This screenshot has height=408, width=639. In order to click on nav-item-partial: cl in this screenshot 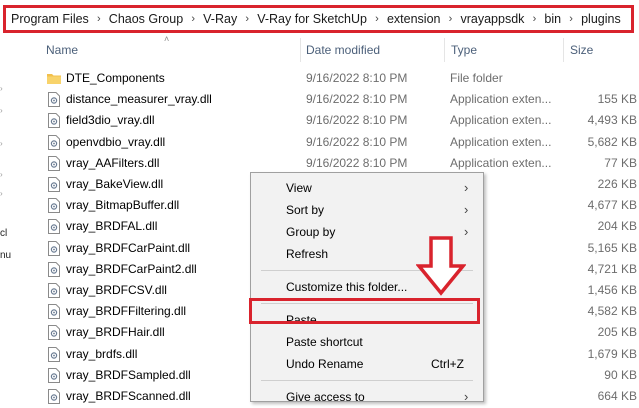, I will do `click(3, 233)`.